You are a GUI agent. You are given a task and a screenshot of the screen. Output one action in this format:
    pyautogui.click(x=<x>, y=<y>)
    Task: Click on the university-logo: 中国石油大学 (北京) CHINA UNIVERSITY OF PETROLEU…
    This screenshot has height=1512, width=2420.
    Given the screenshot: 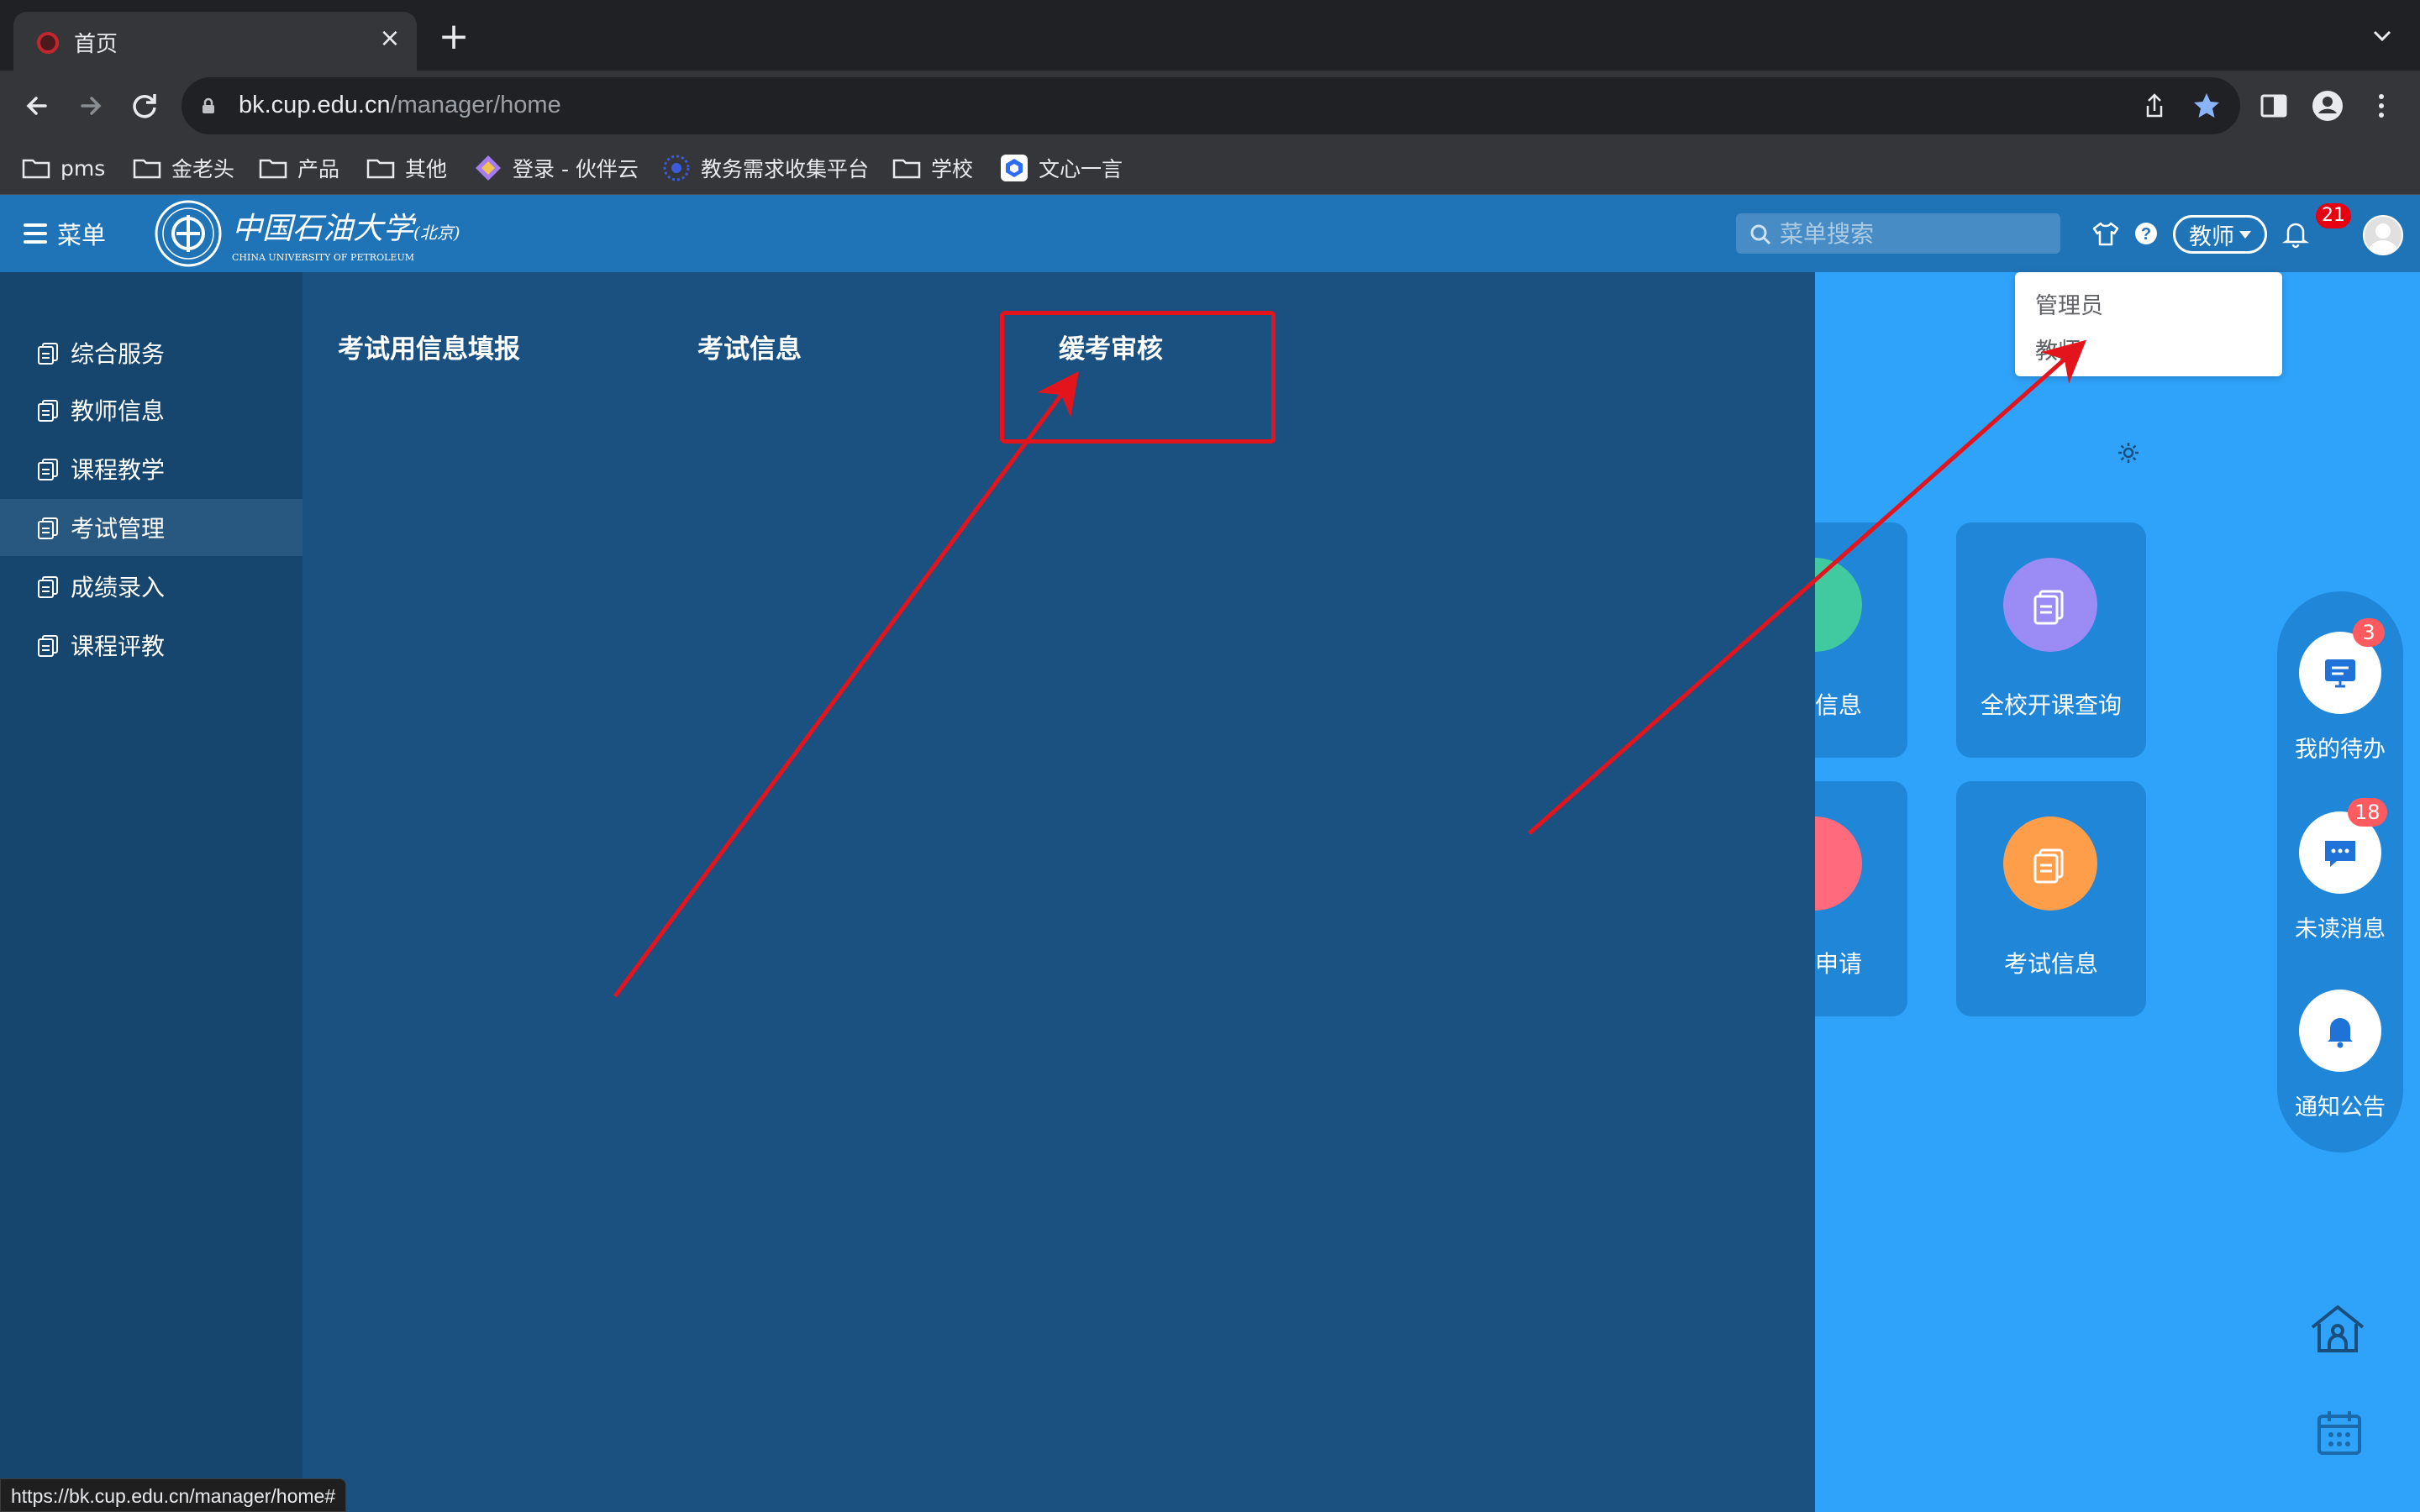 What is the action you would take?
    pyautogui.click(x=319, y=233)
    